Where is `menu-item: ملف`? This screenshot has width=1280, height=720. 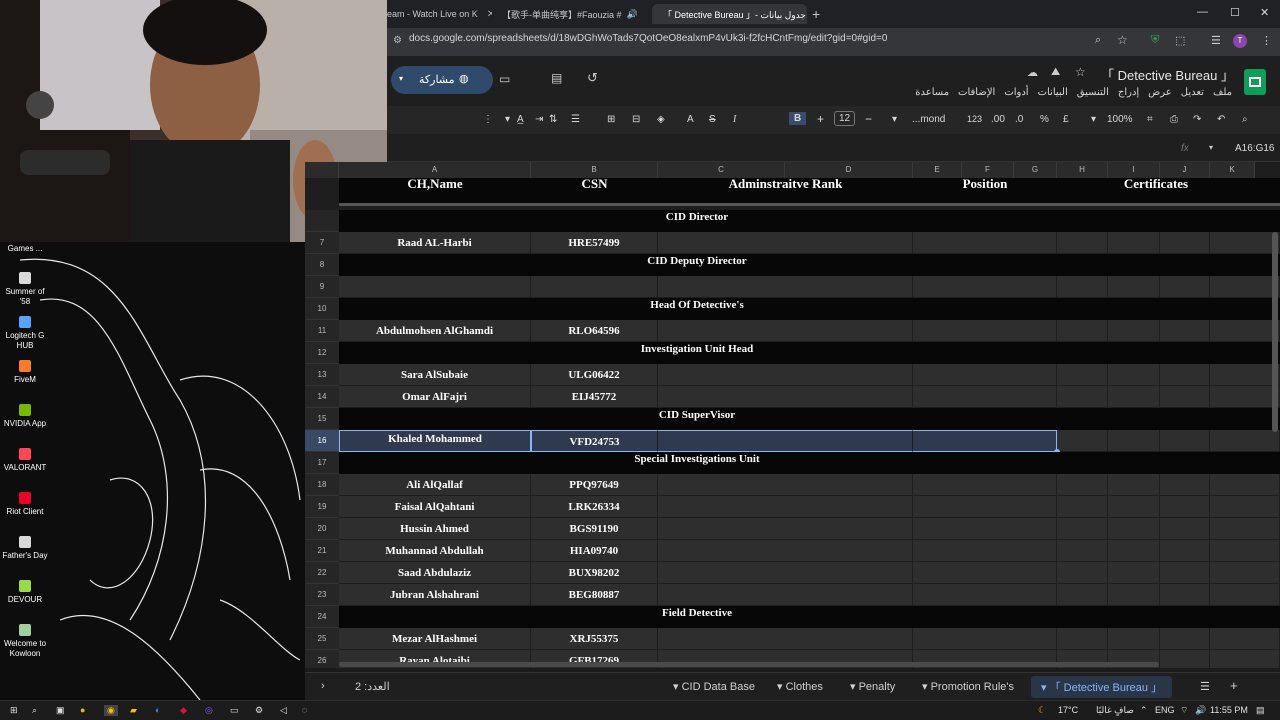 menu-item: ملف is located at coordinates (1222, 94).